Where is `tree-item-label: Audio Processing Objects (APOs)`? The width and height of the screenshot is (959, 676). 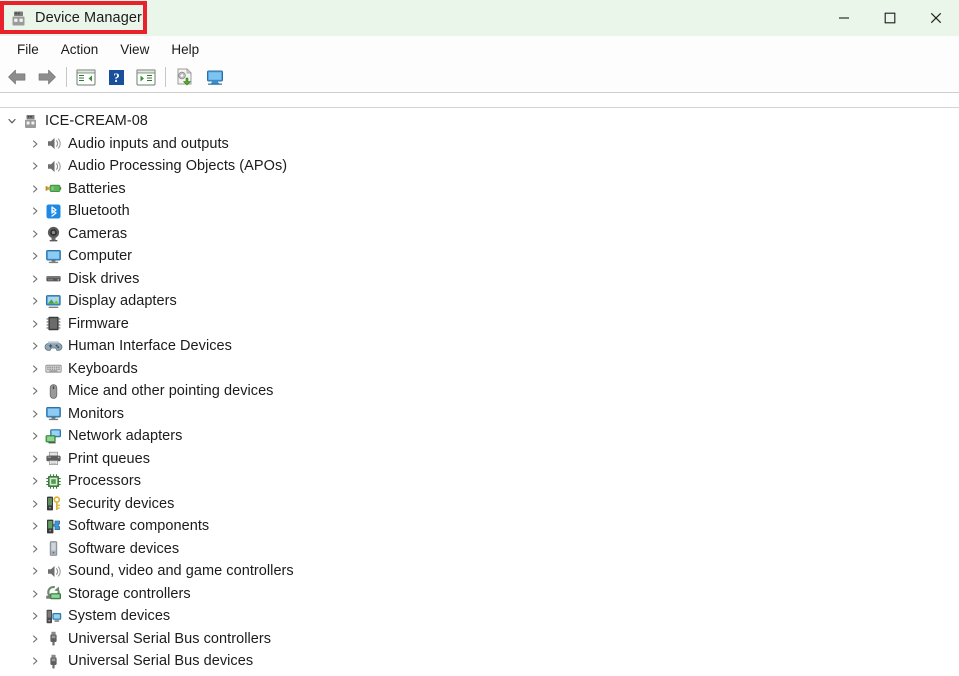 tree-item-label: Audio Processing Objects (APOs) is located at coordinates (178, 166).